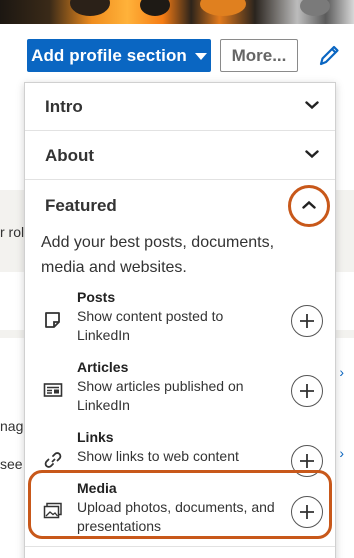 This screenshot has height=558, width=354. I want to click on add-posts-button, so click(307, 321).